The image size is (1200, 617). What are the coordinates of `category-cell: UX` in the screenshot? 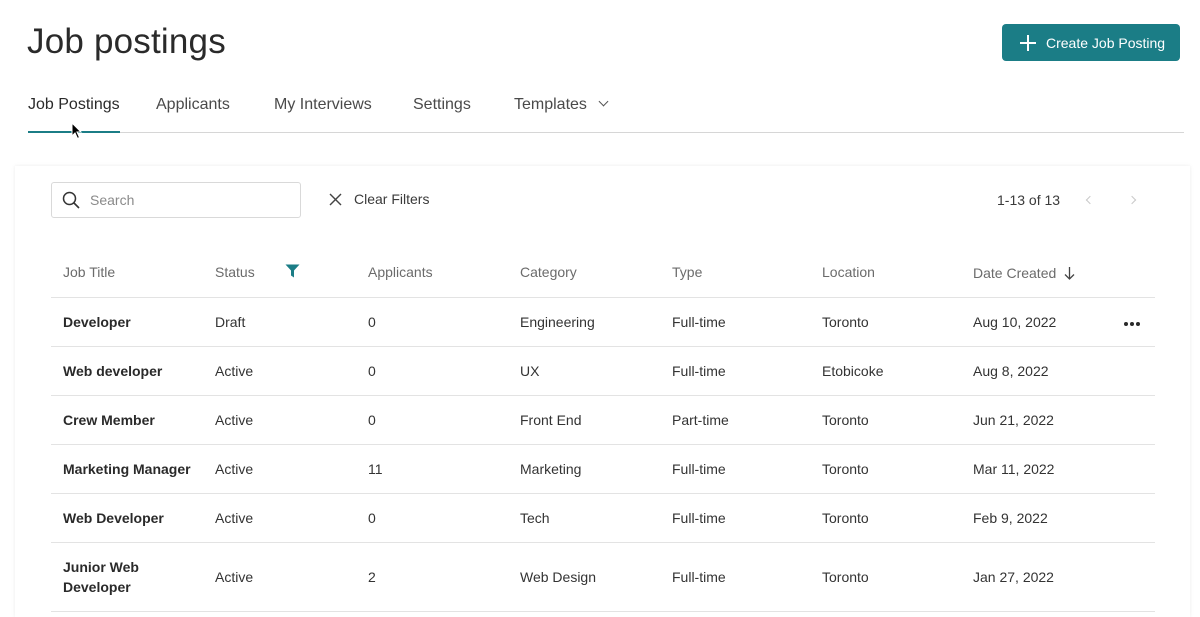 It's located at (584, 371).